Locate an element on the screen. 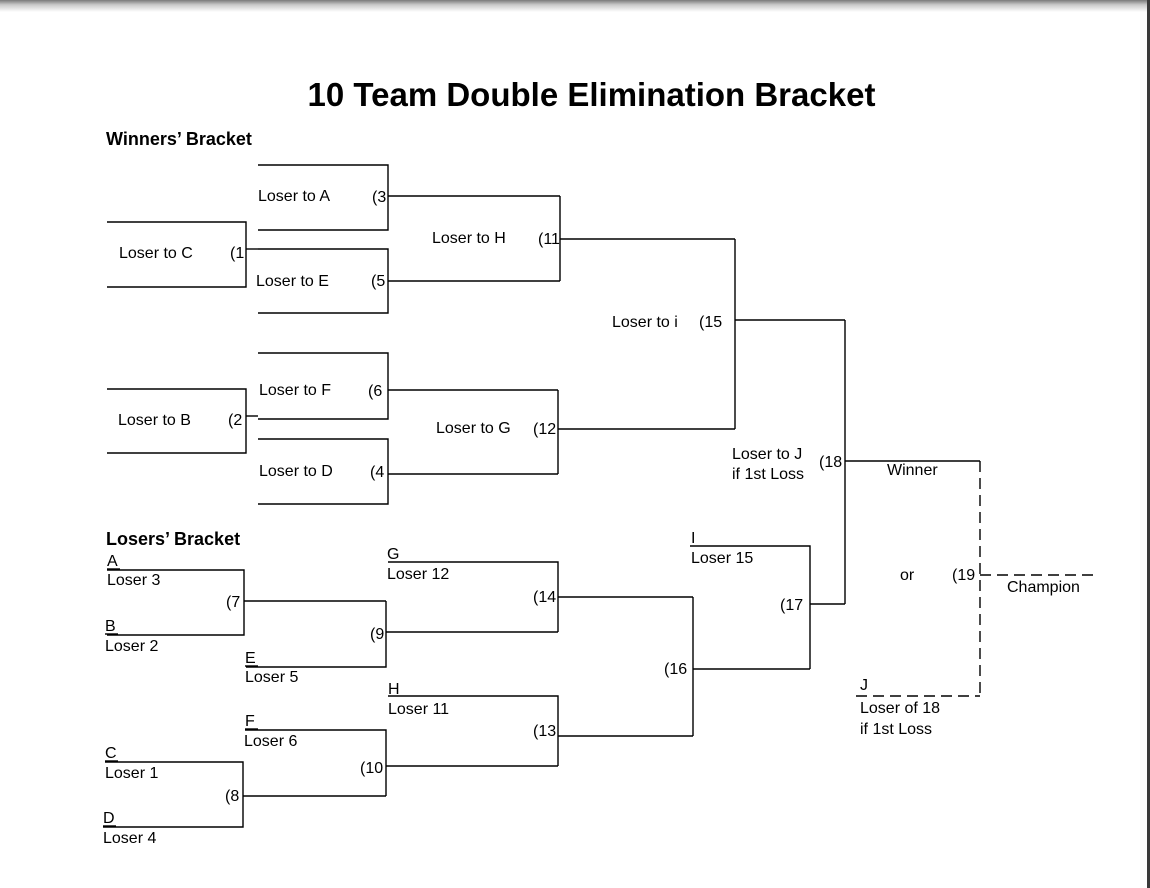  game-number-6: (6 is located at coordinates (375, 391).